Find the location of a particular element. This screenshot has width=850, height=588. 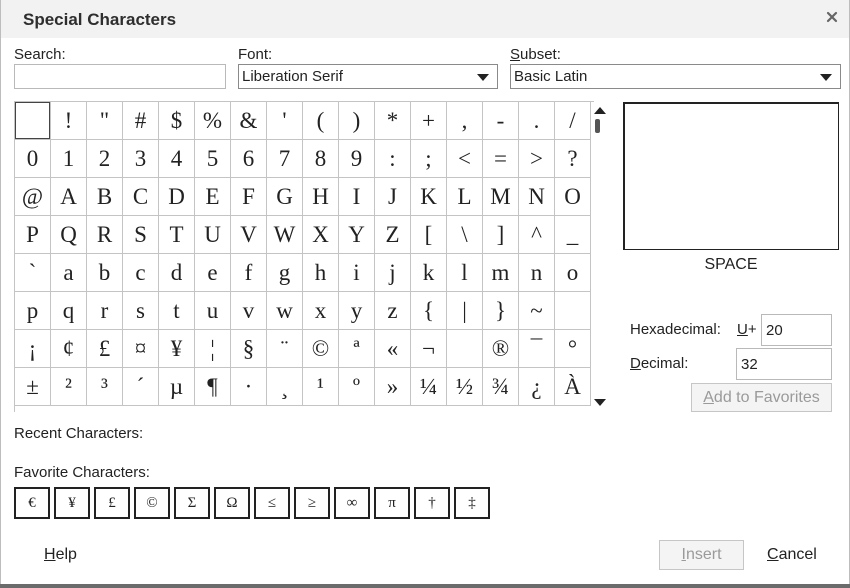

char-cell: ¥ is located at coordinates (177, 349).